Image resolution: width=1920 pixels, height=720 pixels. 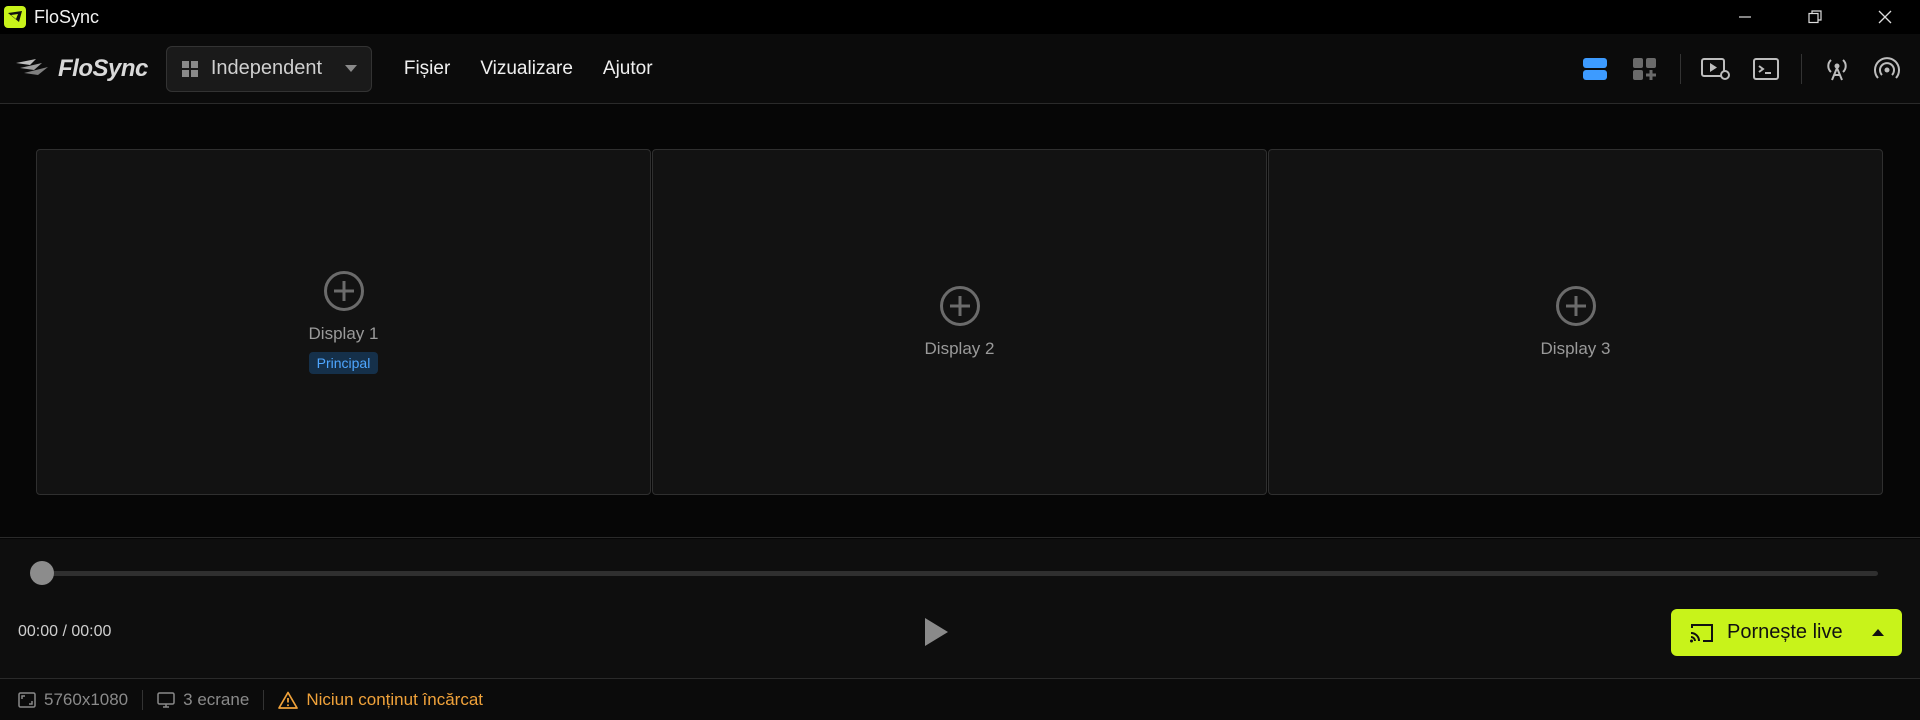 I want to click on terminal-button, so click(x=1766, y=69).